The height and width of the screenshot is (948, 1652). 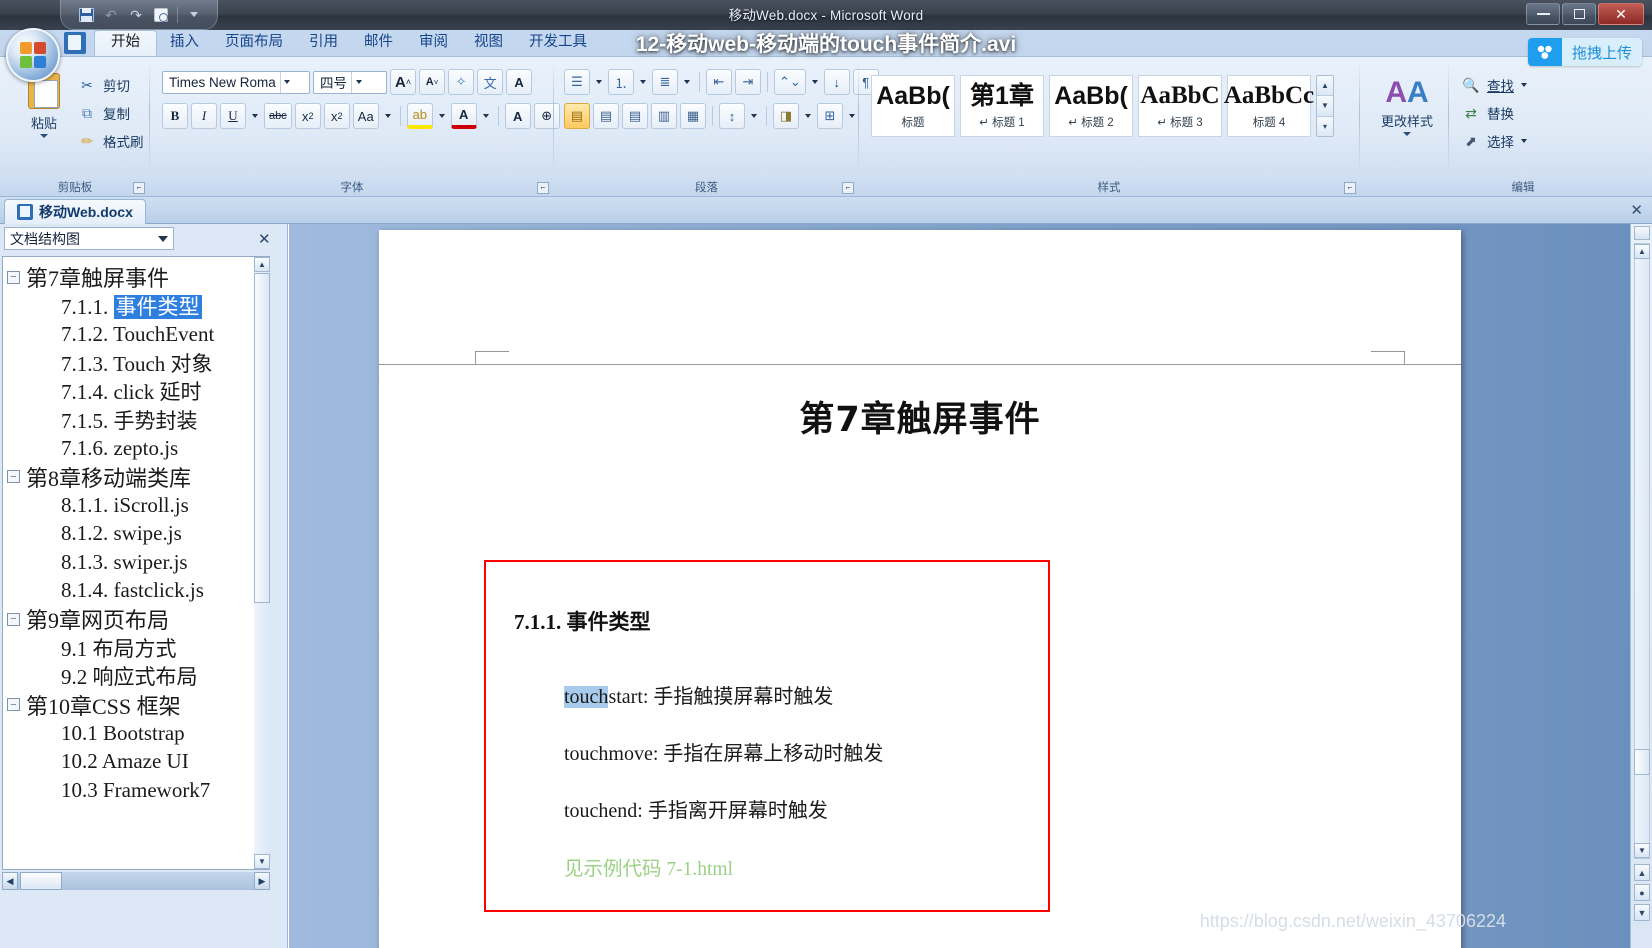 What do you see at coordinates (665, 82) in the screenshot?
I see `multilevel-list-button: ≣` at bounding box center [665, 82].